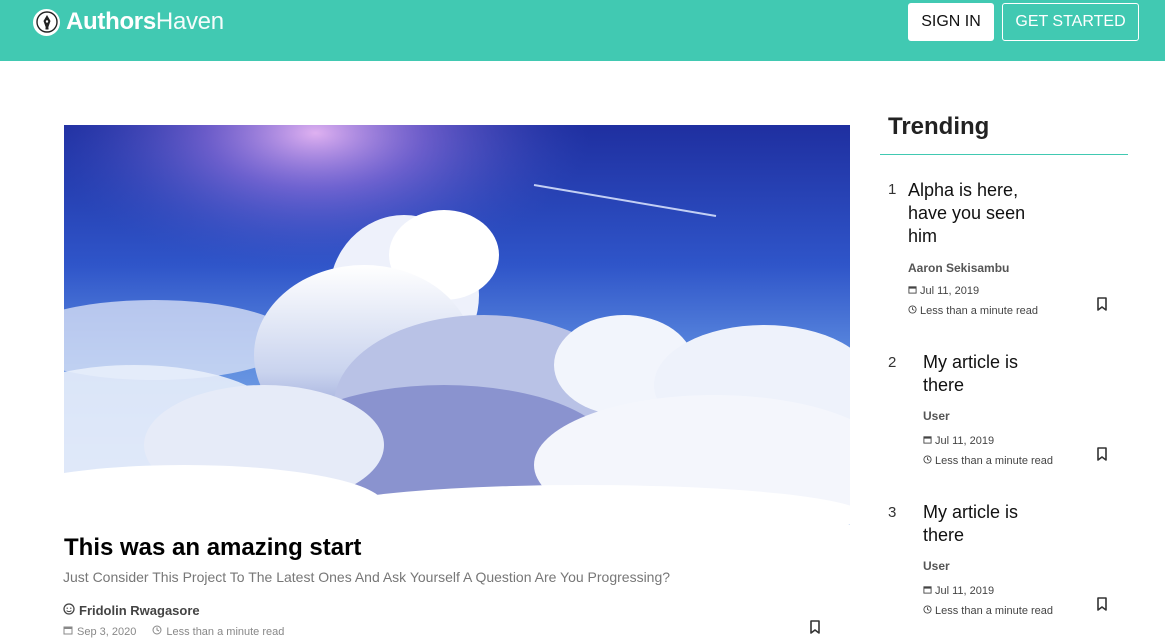 The width and height of the screenshot is (1165, 640). I want to click on image-watermark: www.DesktopBackground.org, so click(775, 516).